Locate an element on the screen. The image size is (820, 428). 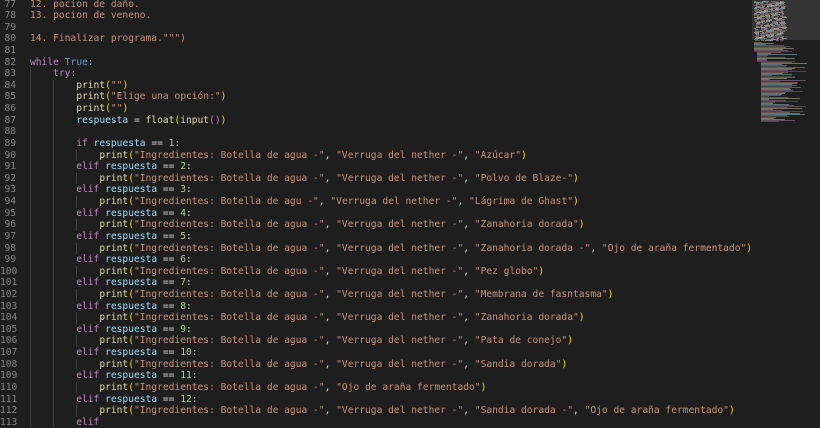
code-line: elif is located at coordinates (64, 422).